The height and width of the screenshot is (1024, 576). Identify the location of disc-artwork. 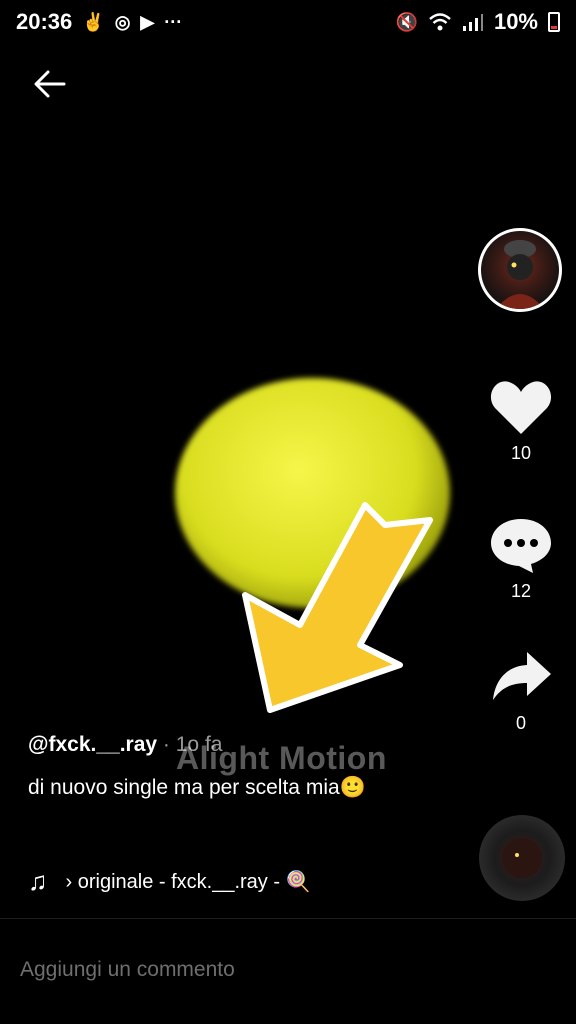
(522, 858).